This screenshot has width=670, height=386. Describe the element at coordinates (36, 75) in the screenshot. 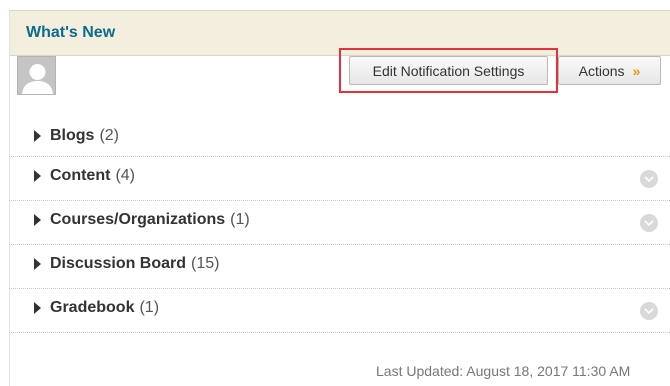

I see `user-avatar-icon` at that location.